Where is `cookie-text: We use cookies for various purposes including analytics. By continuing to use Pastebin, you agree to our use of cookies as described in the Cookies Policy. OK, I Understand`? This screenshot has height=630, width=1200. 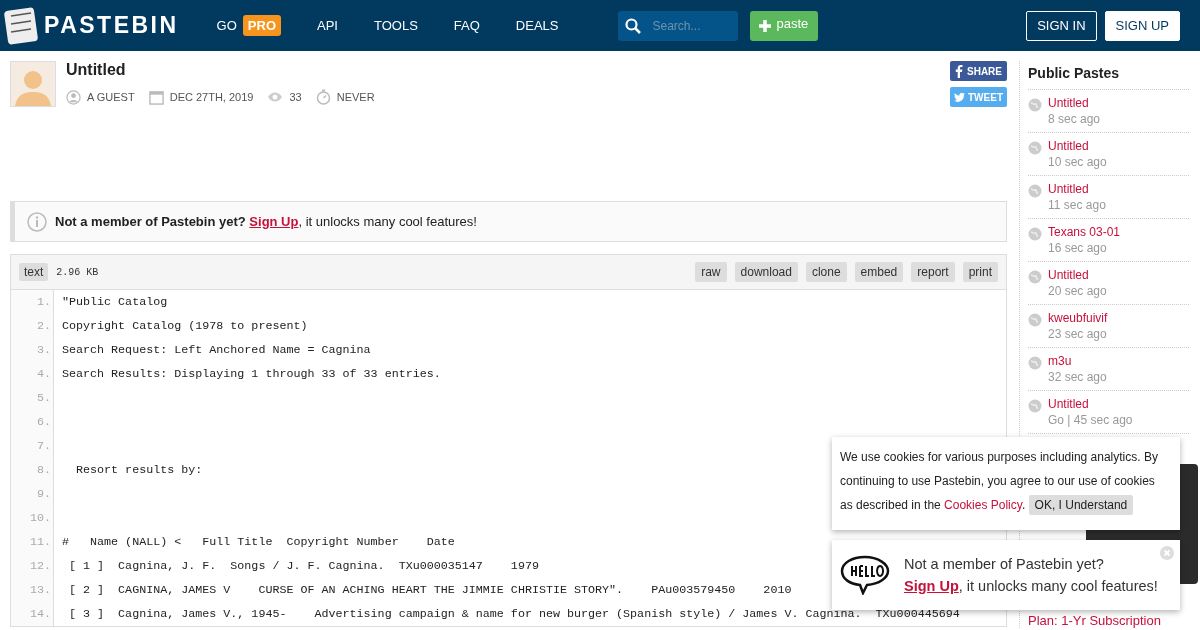
cookie-text: We use cookies for various purposes including analytics. By continuing to use Pastebin, you agree to our use of cookies as described in the Cookies Policy. OK, I Understand is located at coordinates (1001, 481).